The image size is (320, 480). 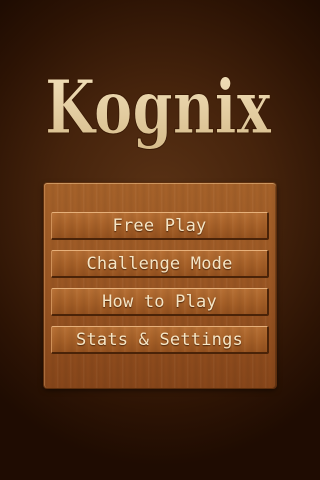 I want to click on how-to-play-button: How to Play, so click(x=160, y=302).